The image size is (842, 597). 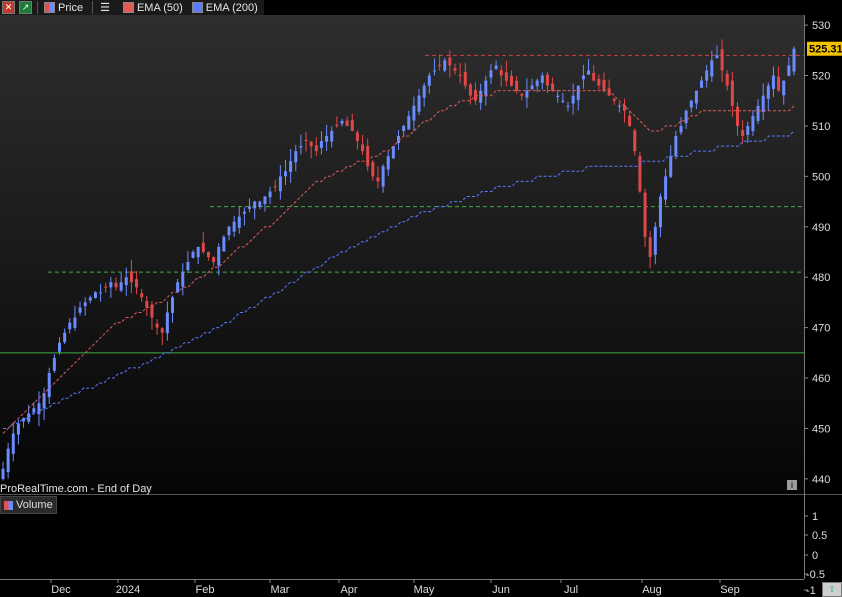 I want to click on time-tick-label: Jun, so click(x=501, y=590).